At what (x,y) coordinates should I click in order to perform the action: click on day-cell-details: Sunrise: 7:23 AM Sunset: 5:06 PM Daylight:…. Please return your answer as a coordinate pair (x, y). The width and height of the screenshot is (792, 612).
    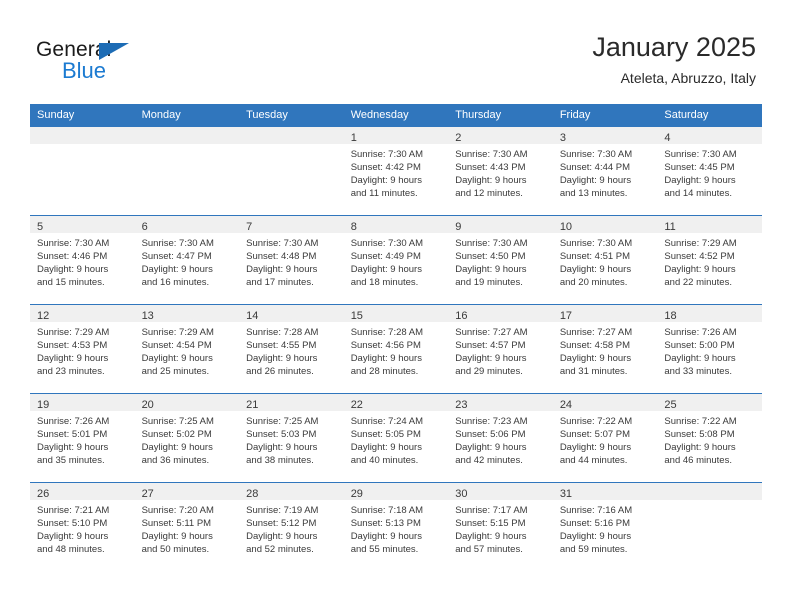
    Looking at the image, I should click on (500, 439).